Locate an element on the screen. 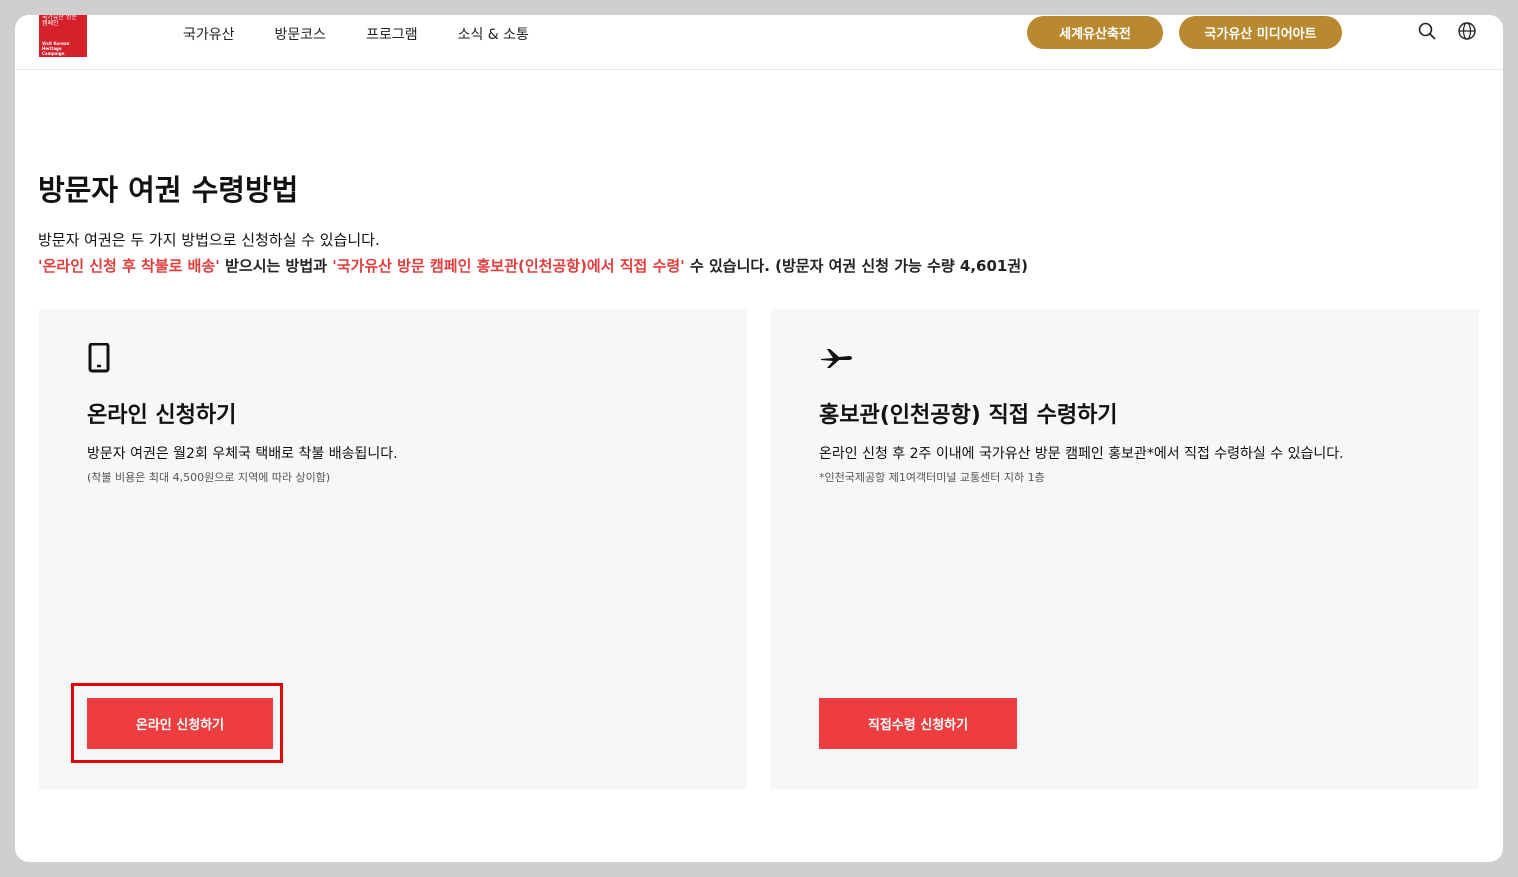 The height and width of the screenshot is (877, 1518). nav-item-heritage: 국가유산 is located at coordinates (209, 34).